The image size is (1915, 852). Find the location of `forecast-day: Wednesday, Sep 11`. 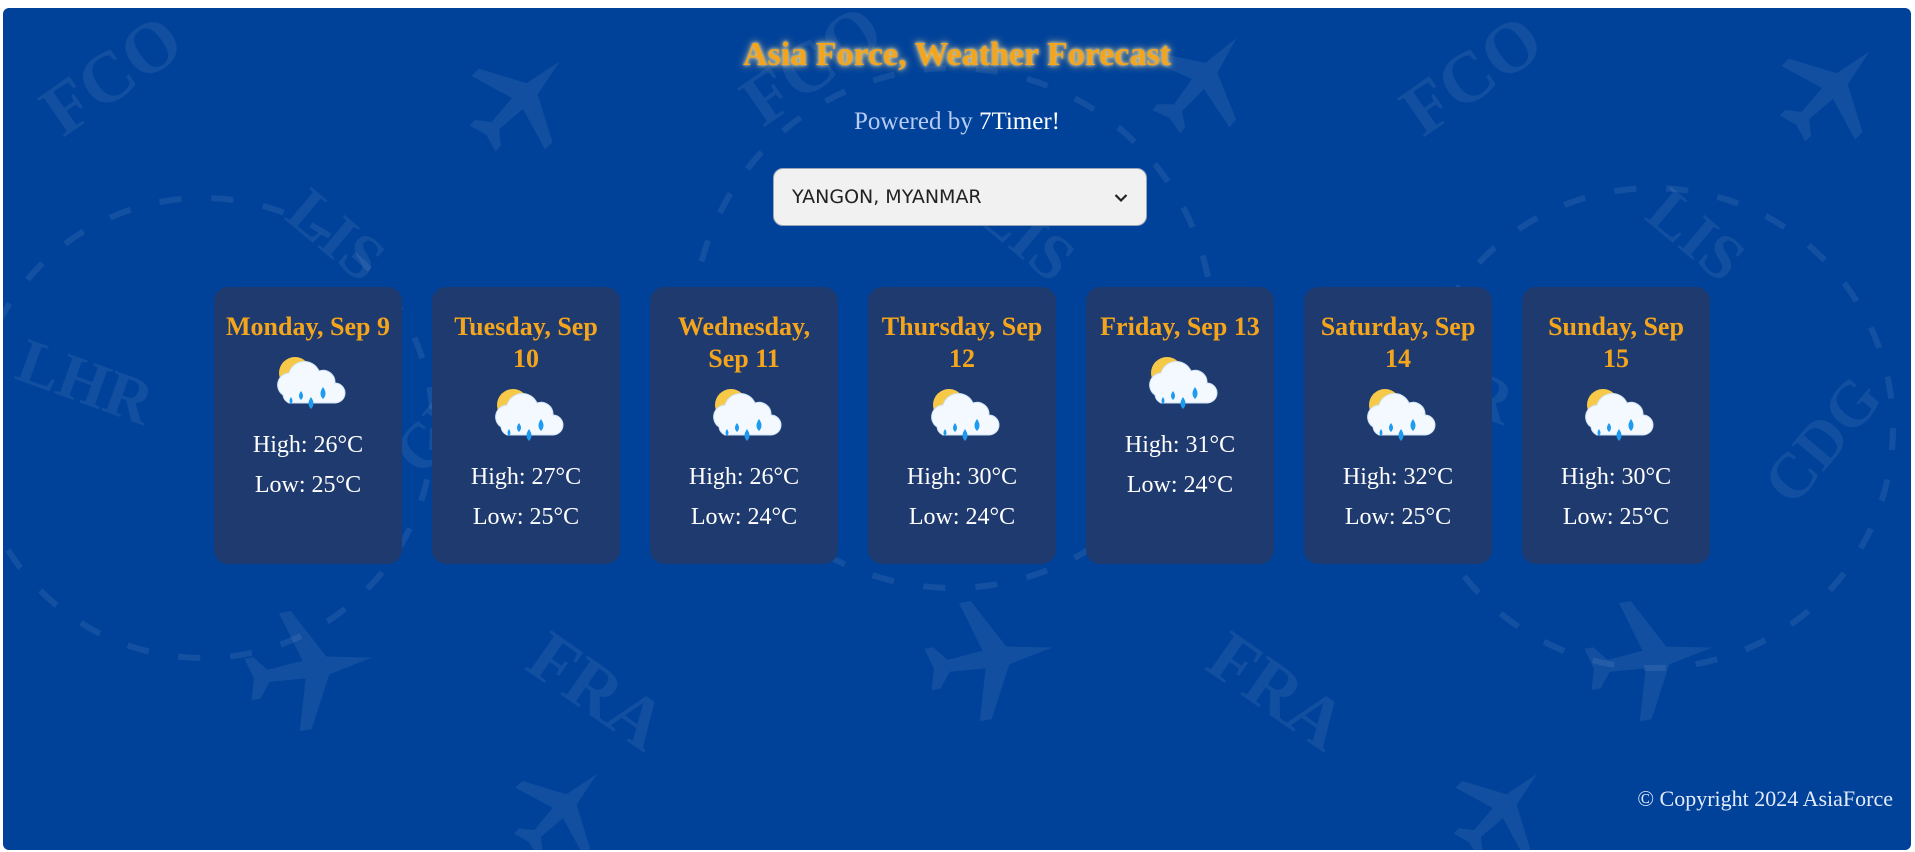

forecast-day: Wednesday, Sep 11 is located at coordinates (744, 342).